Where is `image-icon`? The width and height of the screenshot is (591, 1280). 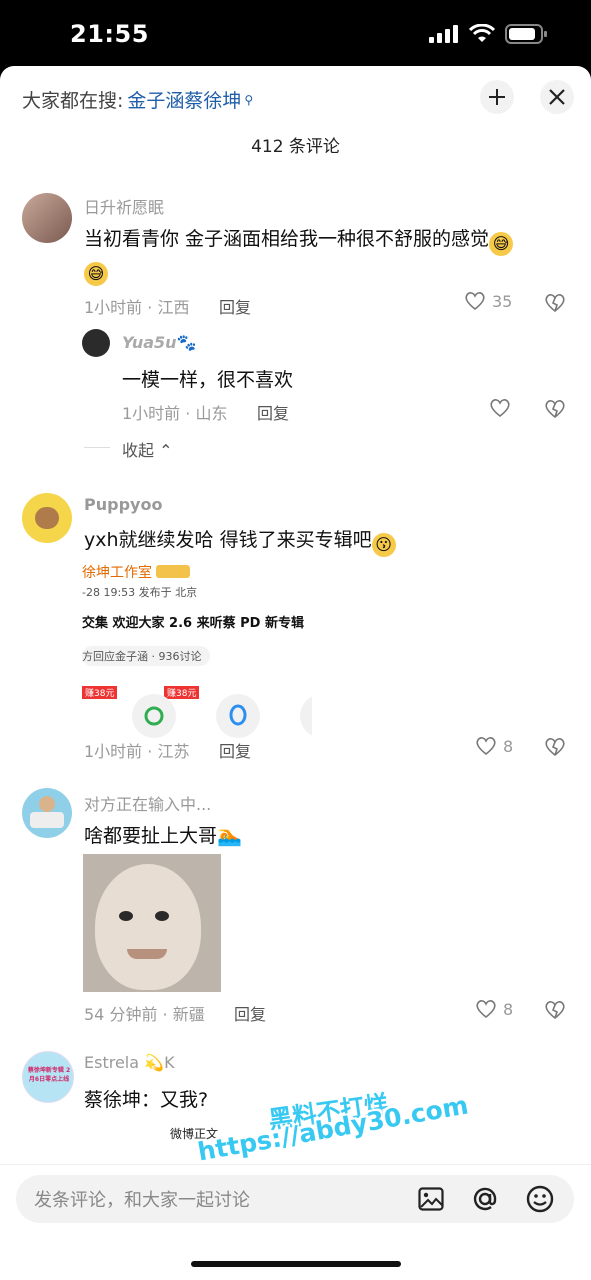 image-icon is located at coordinates (431, 1199).